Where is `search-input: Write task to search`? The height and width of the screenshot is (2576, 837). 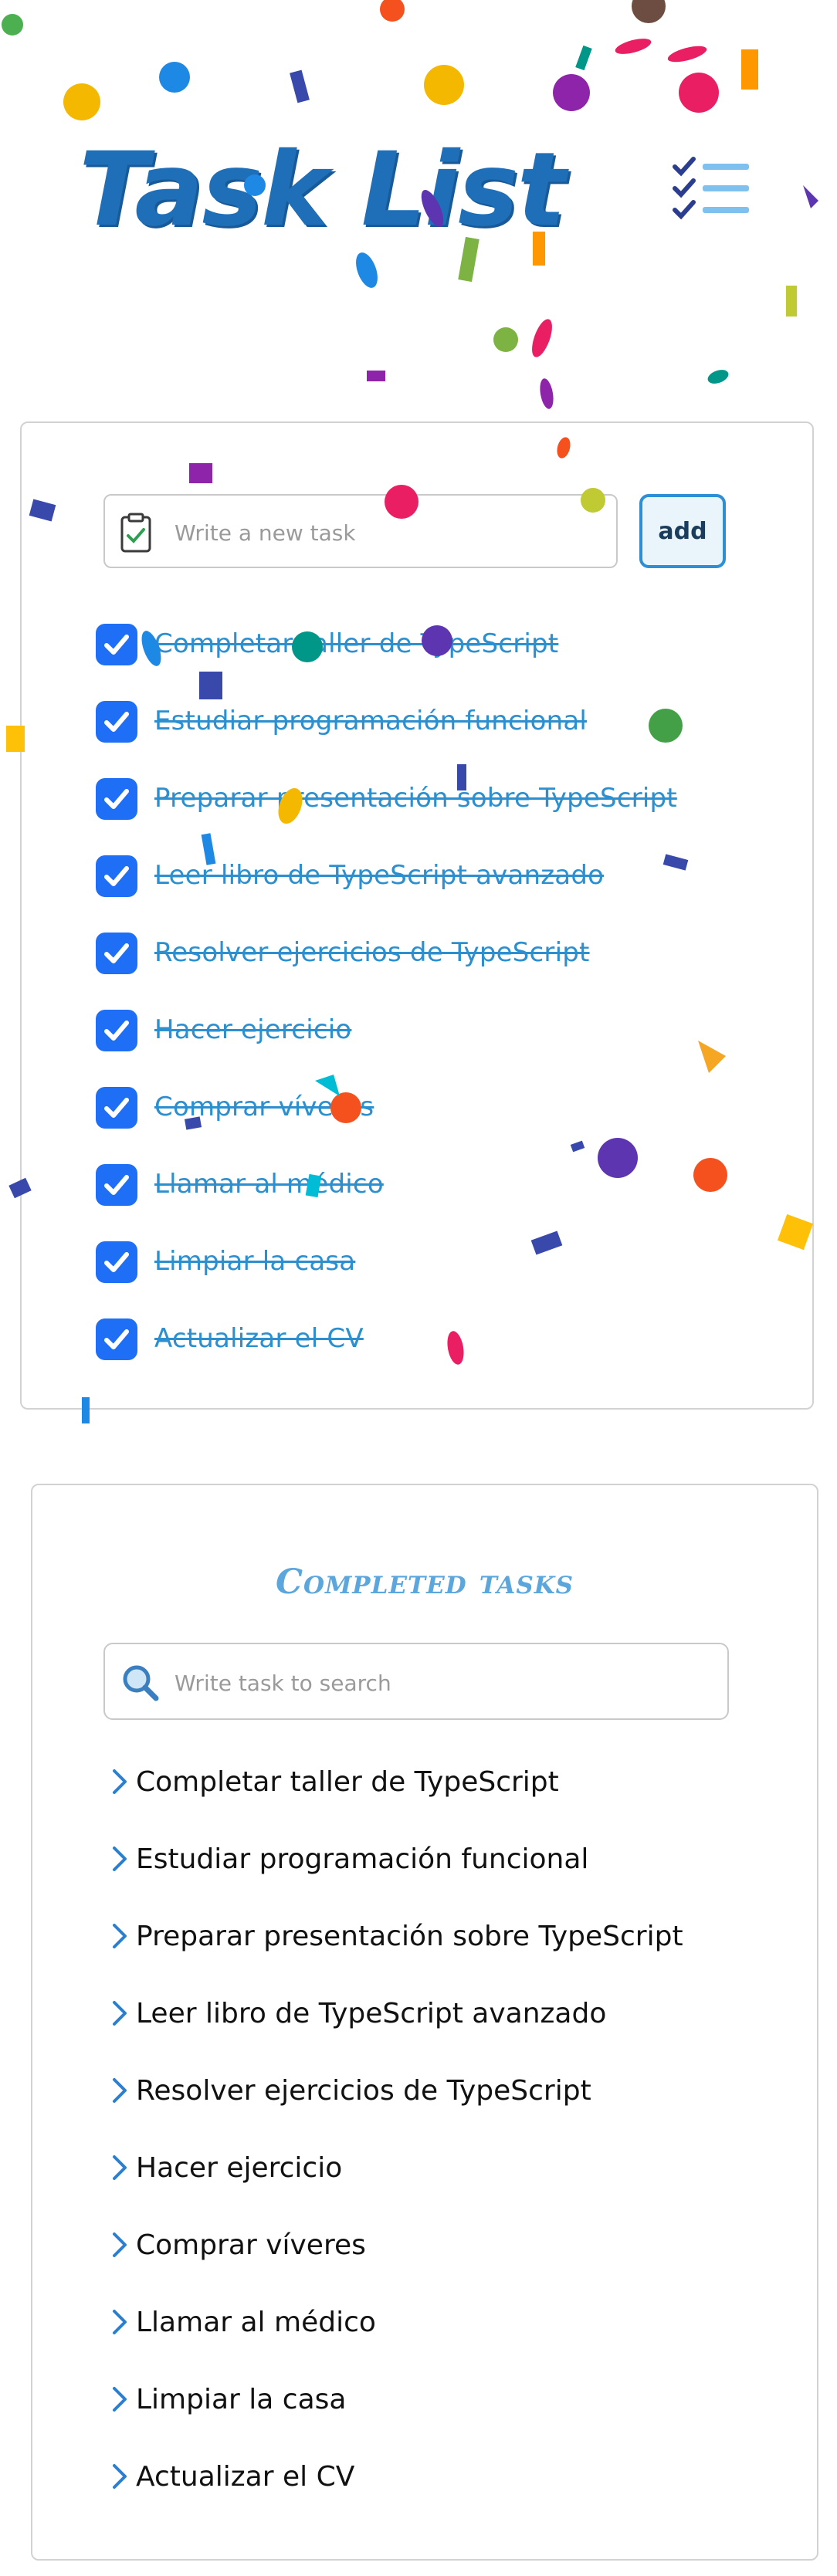
search-input: Write task to search is located at coordinates (416, 1682).